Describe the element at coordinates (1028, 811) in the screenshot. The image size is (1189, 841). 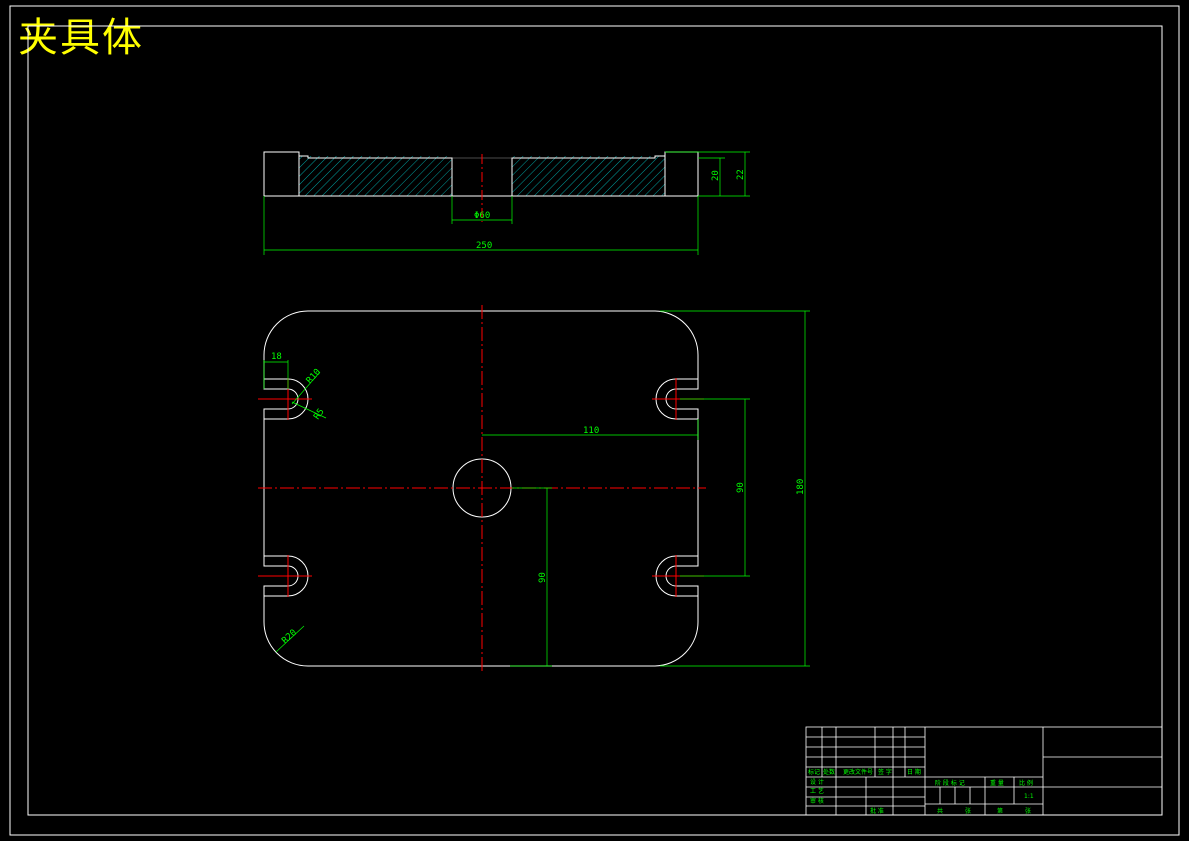
I see `tb-sheets2: 张` at that location.